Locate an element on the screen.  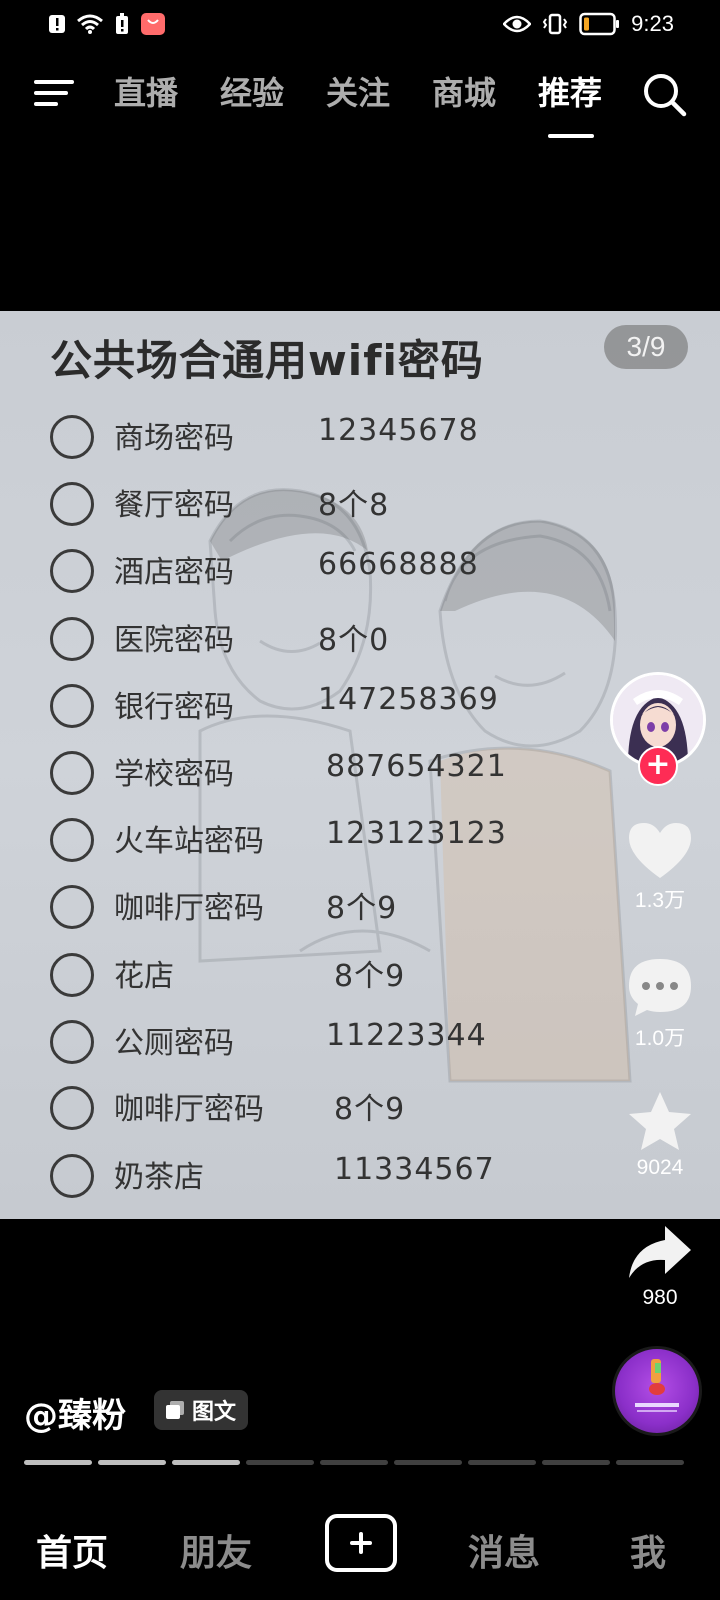
password-value: 8个0 is located at coordinates (354, 640).